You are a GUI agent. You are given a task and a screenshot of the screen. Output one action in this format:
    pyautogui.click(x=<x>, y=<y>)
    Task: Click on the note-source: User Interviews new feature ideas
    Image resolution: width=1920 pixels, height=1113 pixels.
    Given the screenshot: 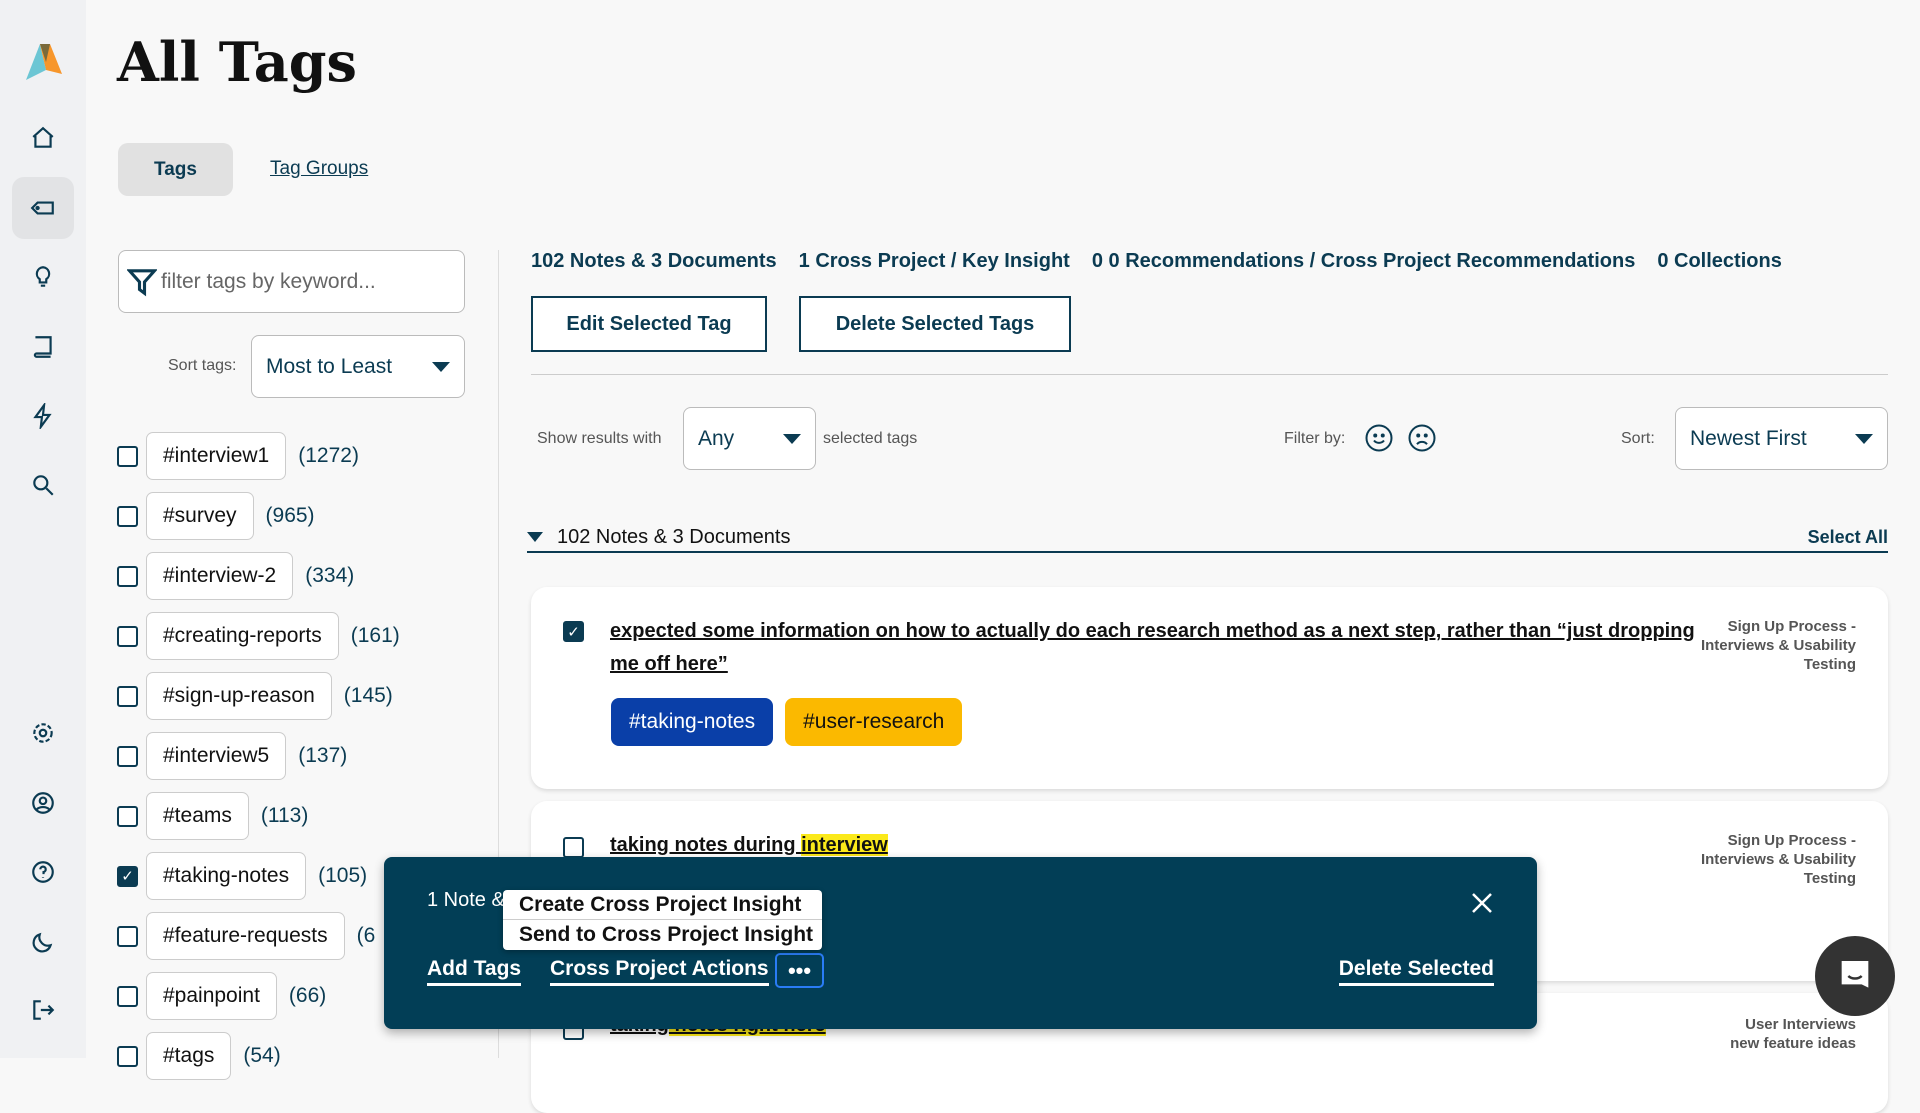 What is the action you would take?
    pyautogui.click(x=1793, y=1034)
    